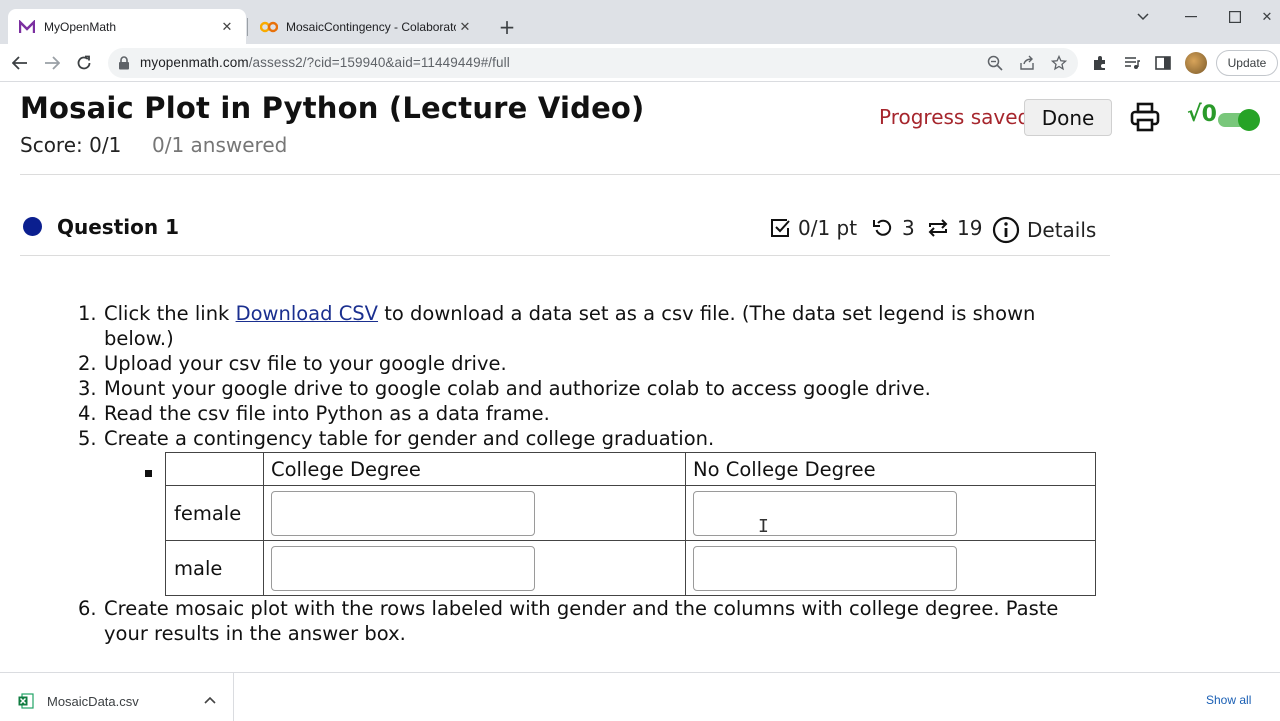  I want to click on versions-count: 19, so click(970, 228).